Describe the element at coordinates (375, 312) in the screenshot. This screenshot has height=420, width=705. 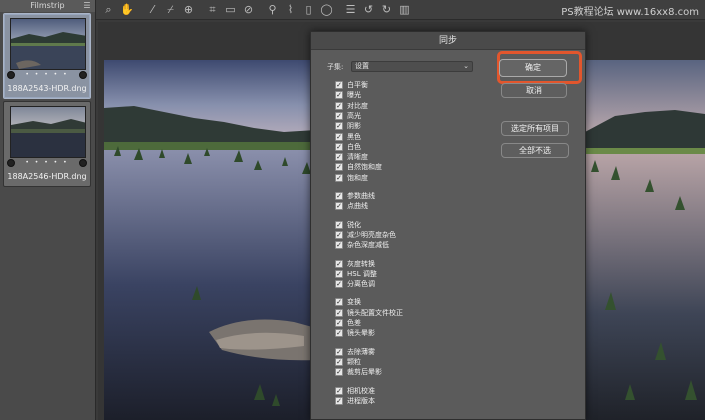
I see `setting-option-label: 镜头配置文件校正` at that location.